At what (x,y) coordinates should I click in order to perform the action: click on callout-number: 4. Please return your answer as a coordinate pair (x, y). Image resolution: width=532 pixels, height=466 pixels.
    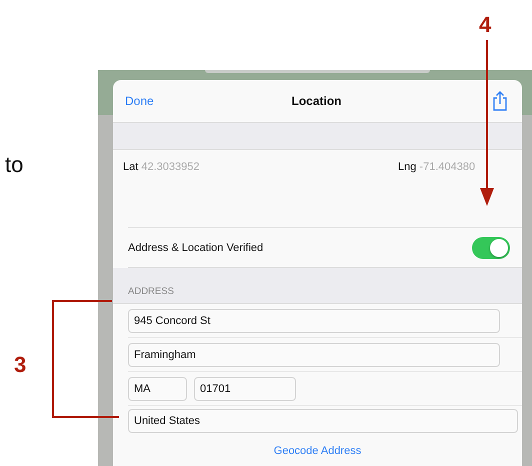
    Looking at the image, I should click on (485, 25).